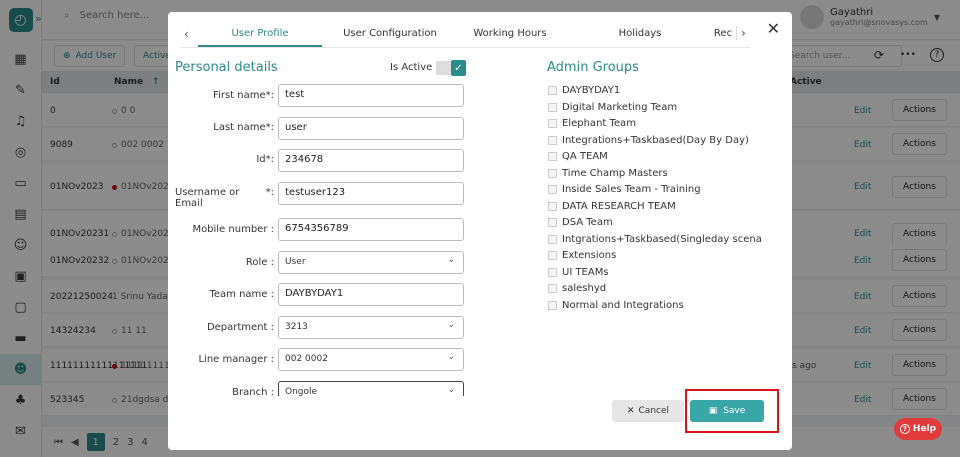 The height and width of the screenshot is (457, 960). I want to click on first-name-input: test, so click(371, 95).